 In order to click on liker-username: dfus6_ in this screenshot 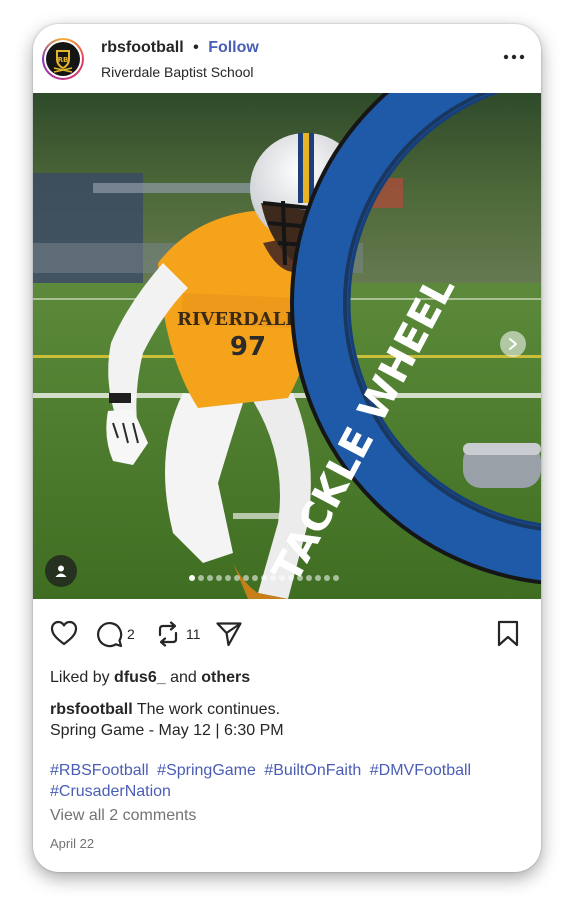, I will do `click(140, 677)`.